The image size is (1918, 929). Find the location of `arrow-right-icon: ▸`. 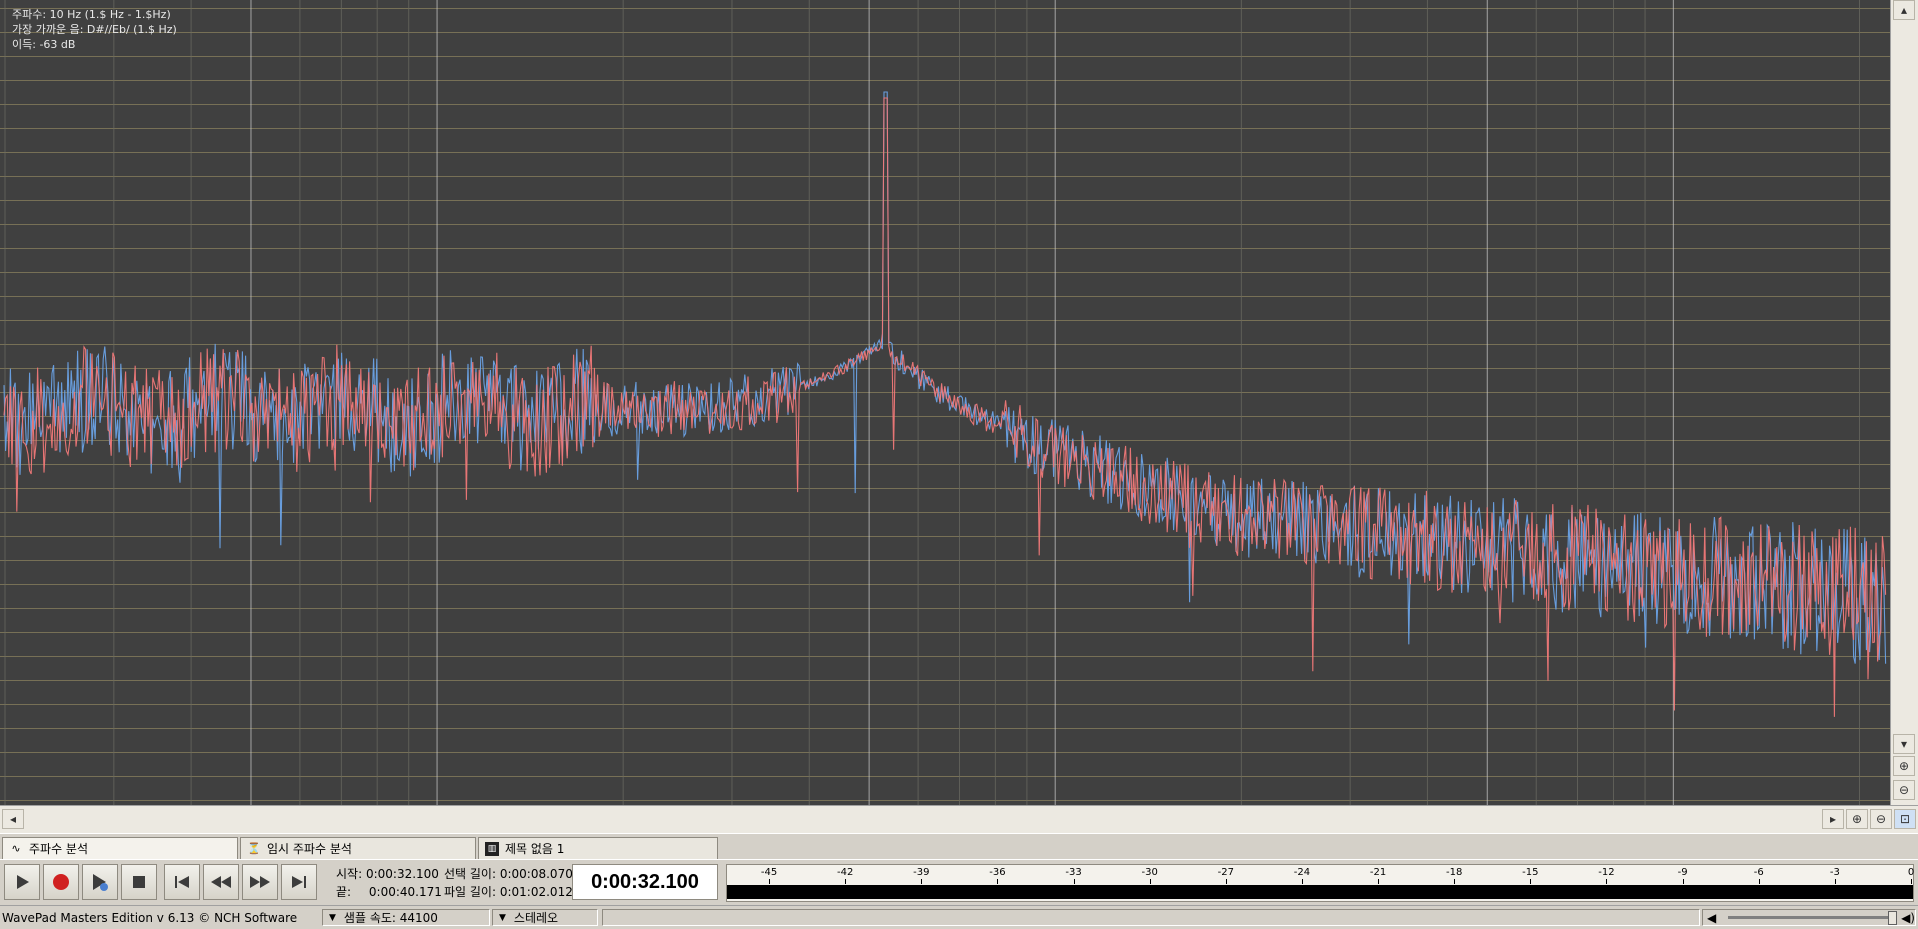

arrow-right-icon: ▸ is located at coordinates (1833, 819).